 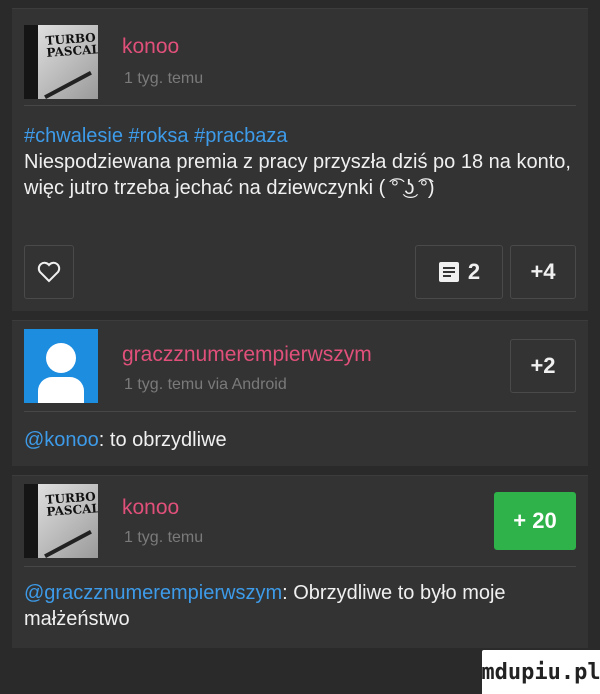 I want to click on hashtag-link: #roksa, so click(x=159, y=136).